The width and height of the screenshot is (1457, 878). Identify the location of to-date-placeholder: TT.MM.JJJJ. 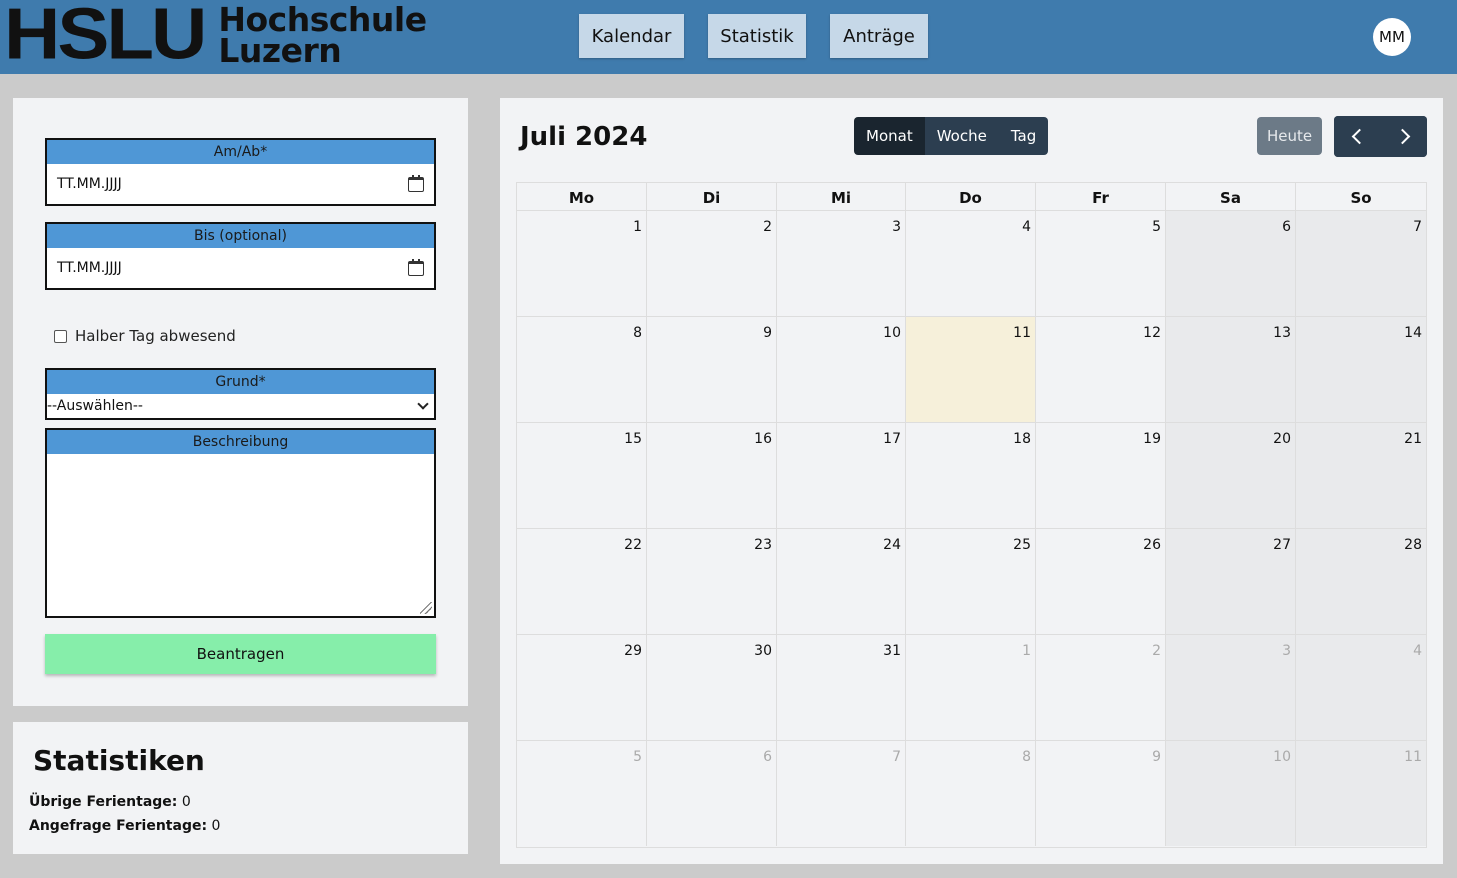
(89, 268).